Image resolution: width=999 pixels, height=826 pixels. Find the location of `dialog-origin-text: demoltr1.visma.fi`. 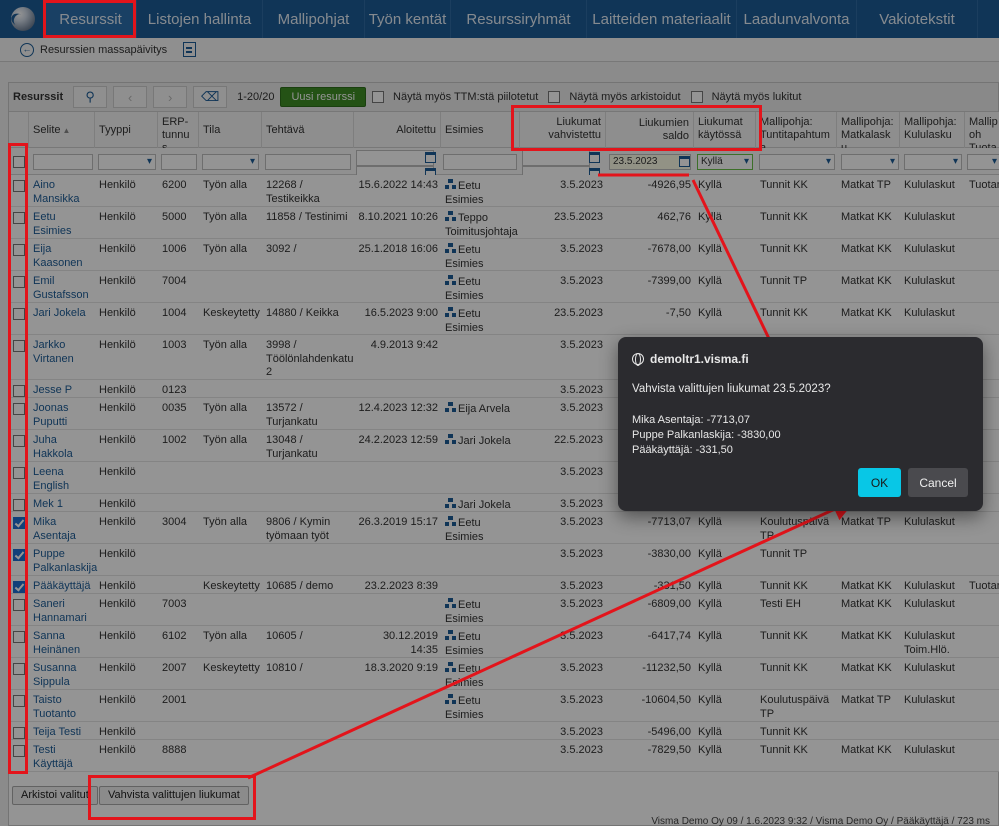

dialog-origin-text: demoltr1.visma.fi is located at coordinates (699, 359).